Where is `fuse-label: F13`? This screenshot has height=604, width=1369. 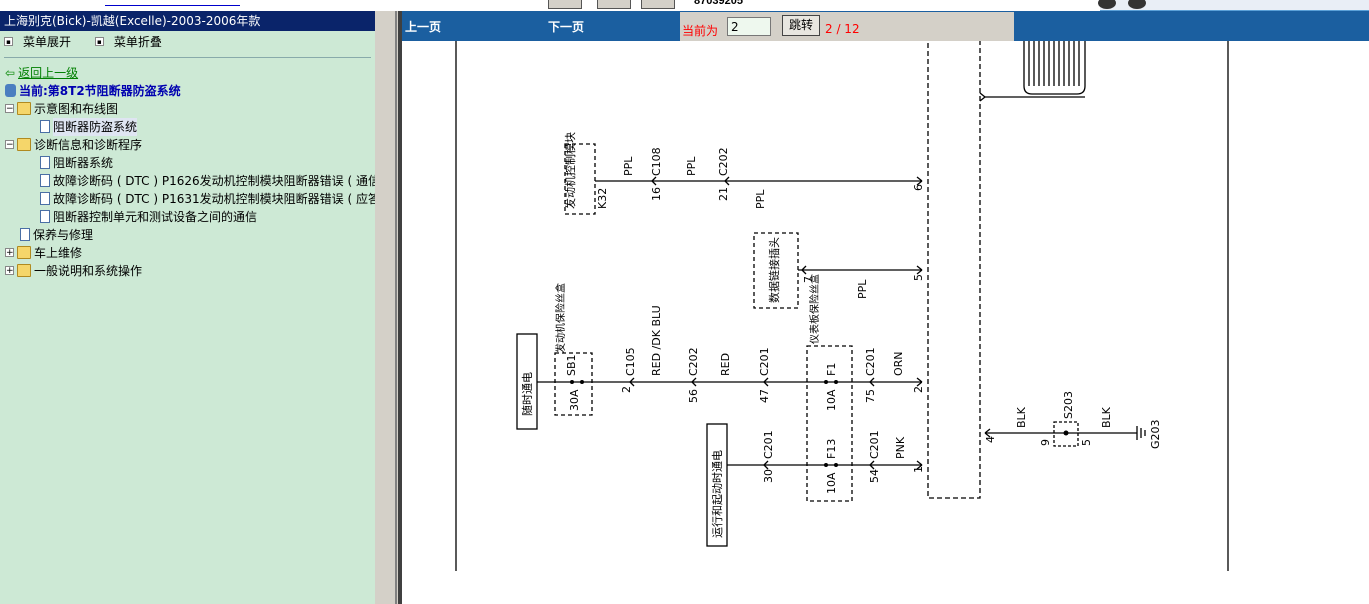 fuse-label: F13 is located at coordinates (831, 449).